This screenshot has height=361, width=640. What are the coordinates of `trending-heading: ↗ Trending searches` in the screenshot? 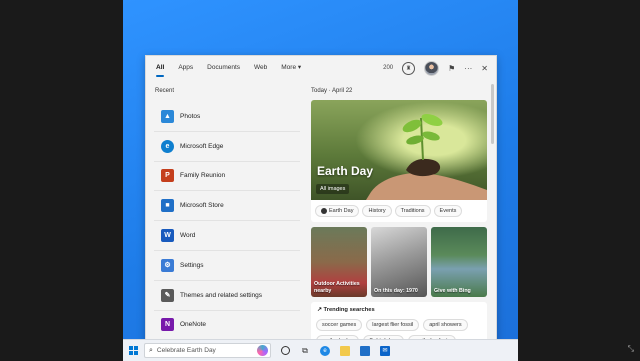 It's located at (346, 310).